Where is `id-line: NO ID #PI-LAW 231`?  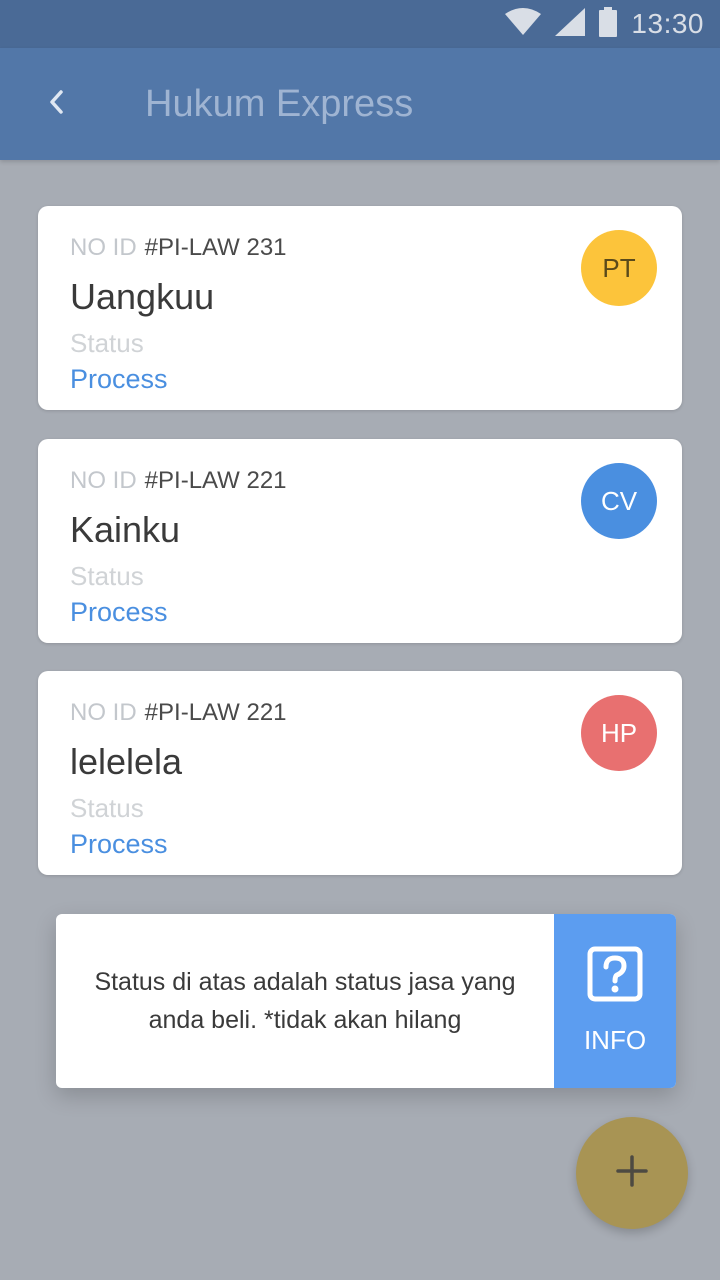
id-line: NO ID #PI-LAW 231 is located at coordinates (178, 248).